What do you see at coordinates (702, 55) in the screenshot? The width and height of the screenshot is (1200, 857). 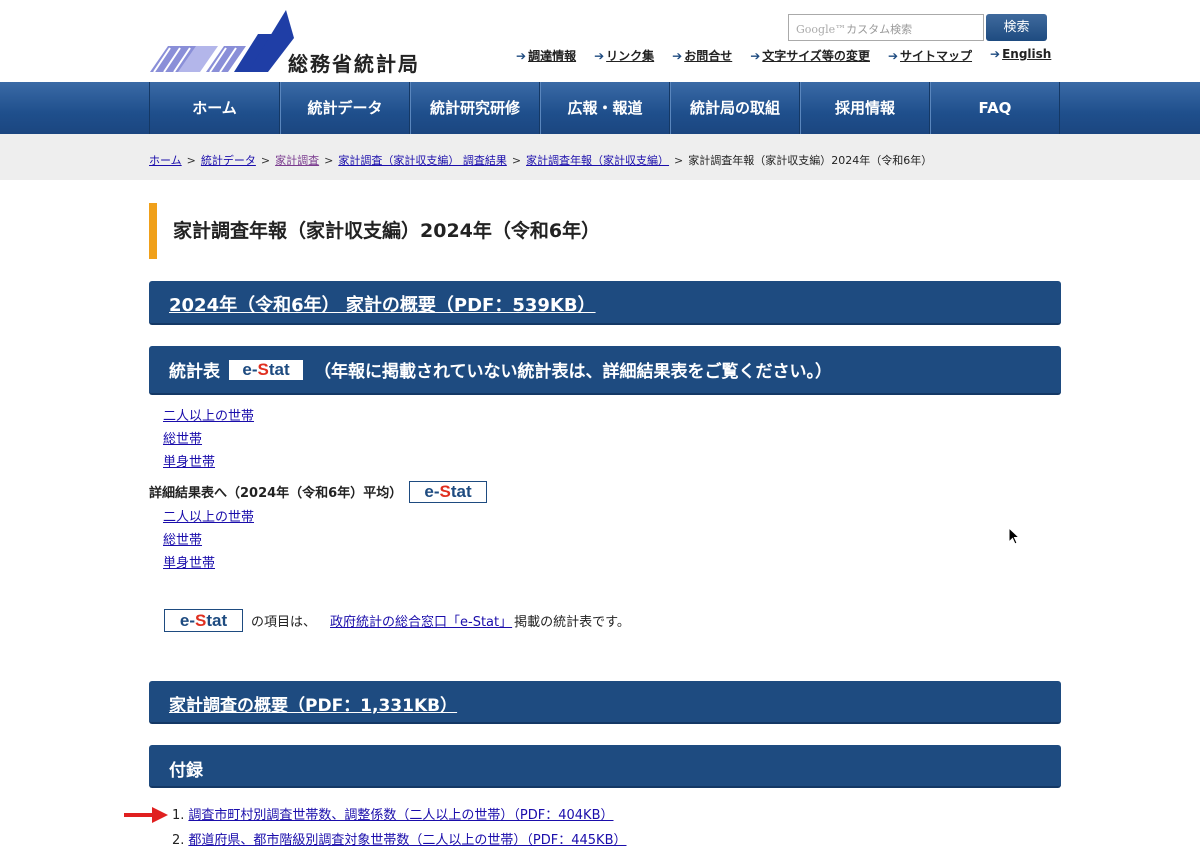 I see `util-link-contact: ➔ お問合せ` at bounding box center [702, 55].